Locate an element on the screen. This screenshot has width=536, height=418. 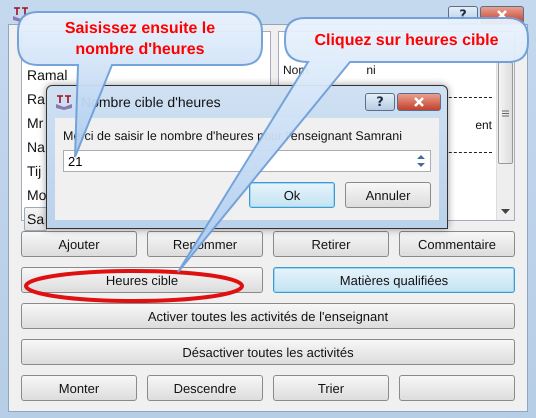
action-button is located at coordinates (457, 388).